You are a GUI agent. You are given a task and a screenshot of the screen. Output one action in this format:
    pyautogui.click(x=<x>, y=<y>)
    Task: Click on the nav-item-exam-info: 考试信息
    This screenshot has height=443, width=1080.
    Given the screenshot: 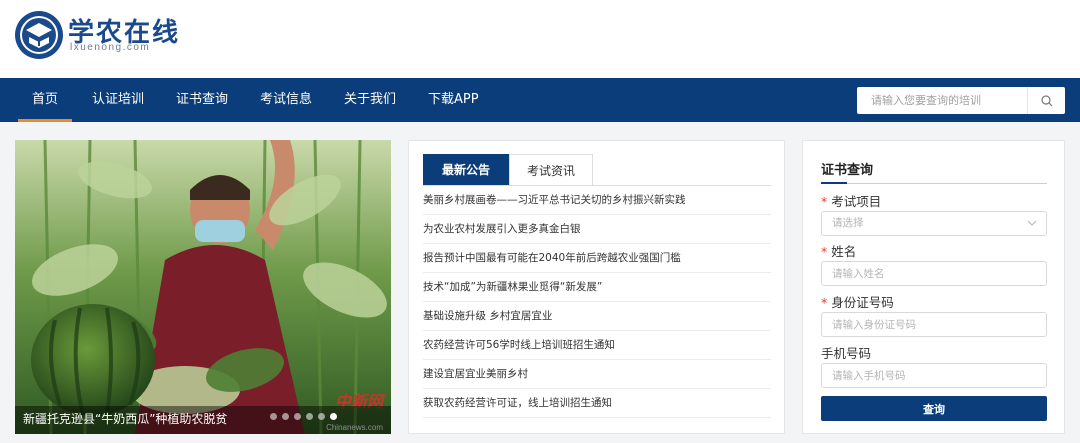 What is the action you would take?
    pyautogui.click(x=286, y=100)
    